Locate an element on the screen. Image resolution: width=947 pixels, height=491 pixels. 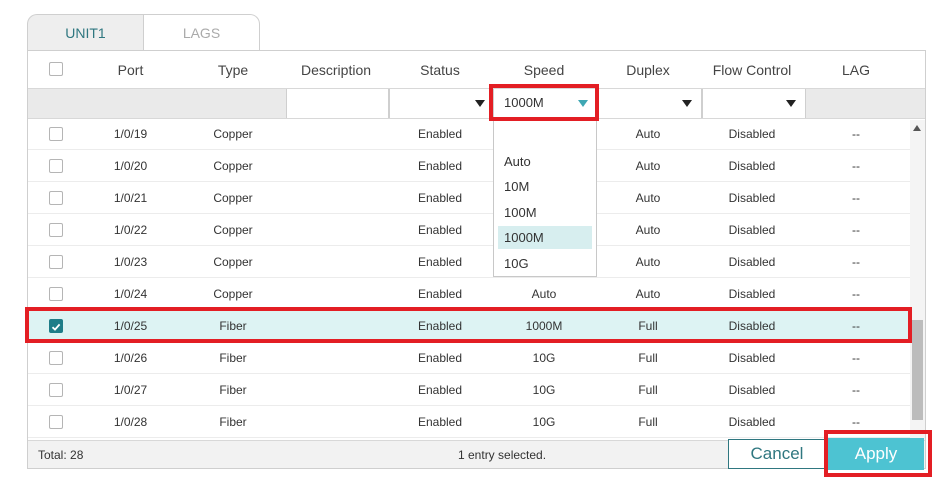
port-cell: 1/0/24 is located at coordinates (130, 293).